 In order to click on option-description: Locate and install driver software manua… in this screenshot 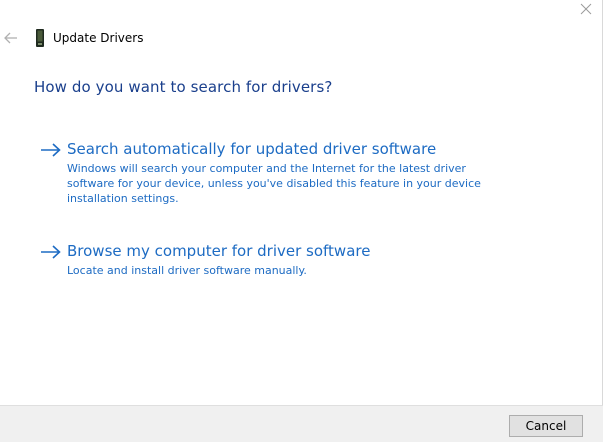, I will do `click(187, 270)`.